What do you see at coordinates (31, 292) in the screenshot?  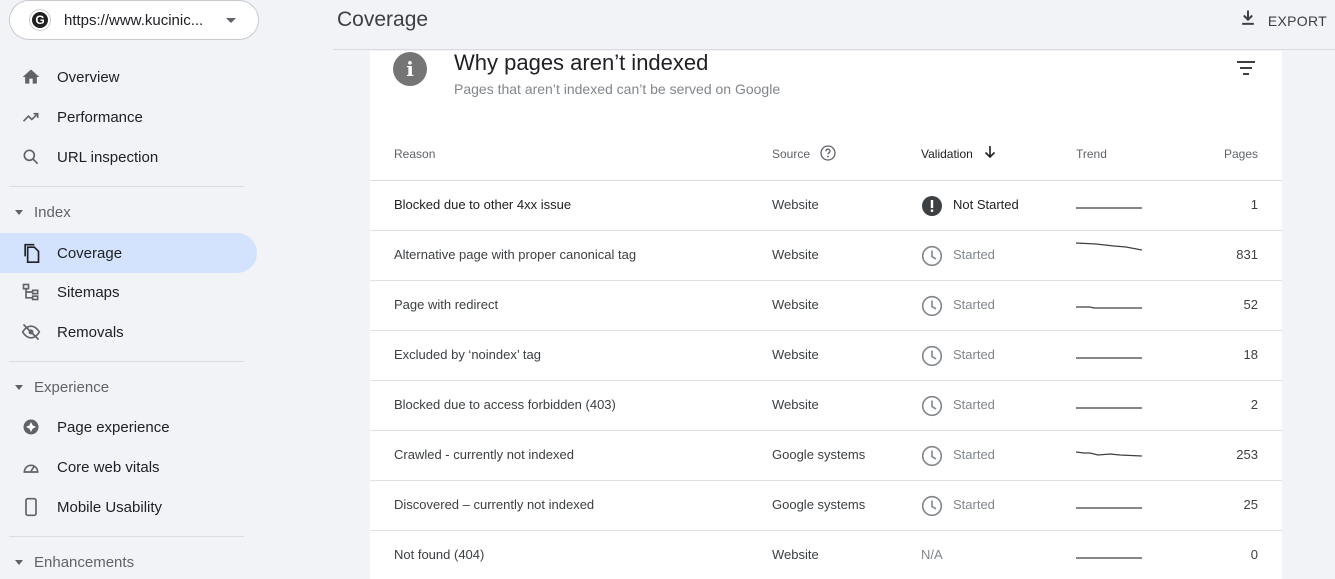 I see `sitemap-icon` at bounding box center [31, 292].